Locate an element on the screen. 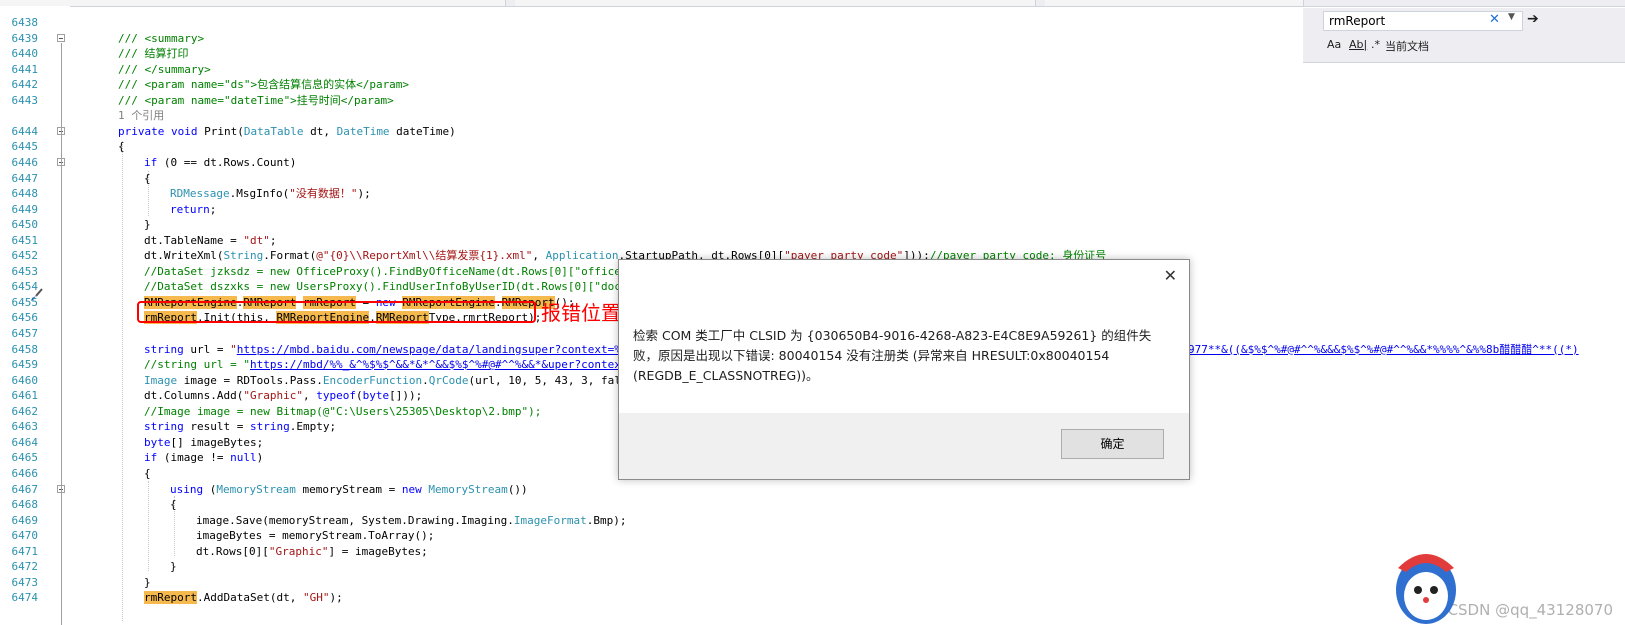 This screenshot has width=1625, height=625. code-line: 1 个引用 is located at coordinates (141, 115).